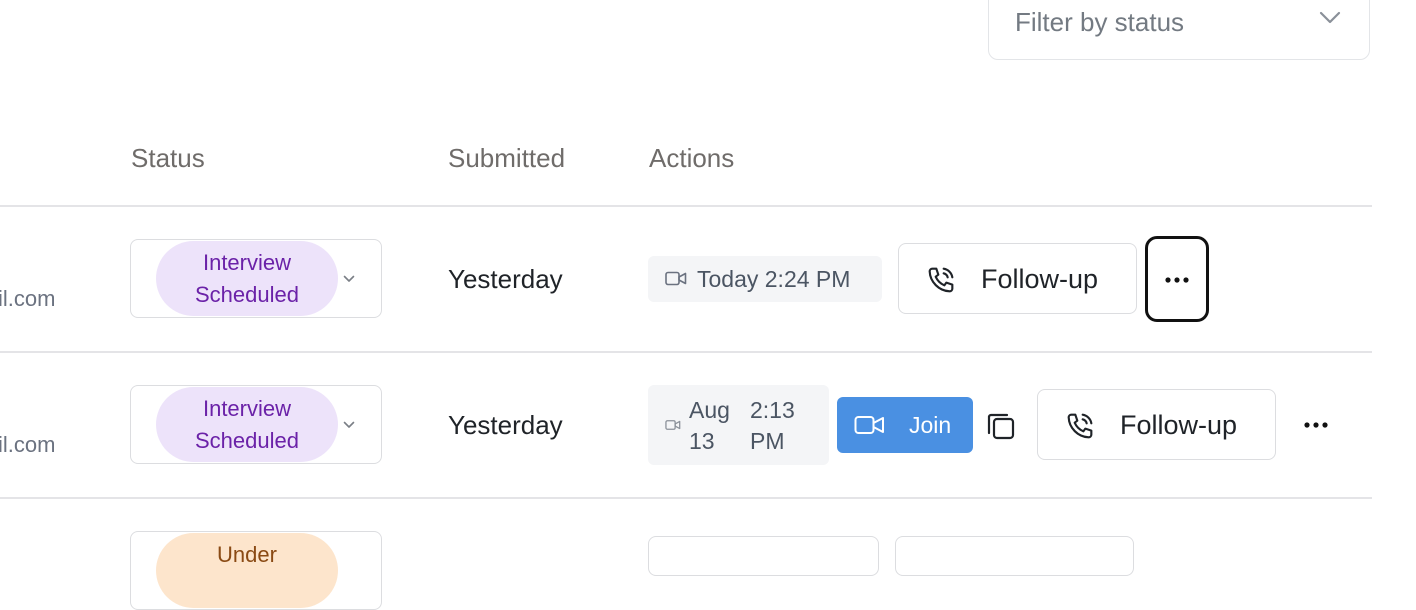  What do you see at coordinates (168, 158) in the screenshot?
I see `column-header-status: Status` at bounding box center [168, 158].